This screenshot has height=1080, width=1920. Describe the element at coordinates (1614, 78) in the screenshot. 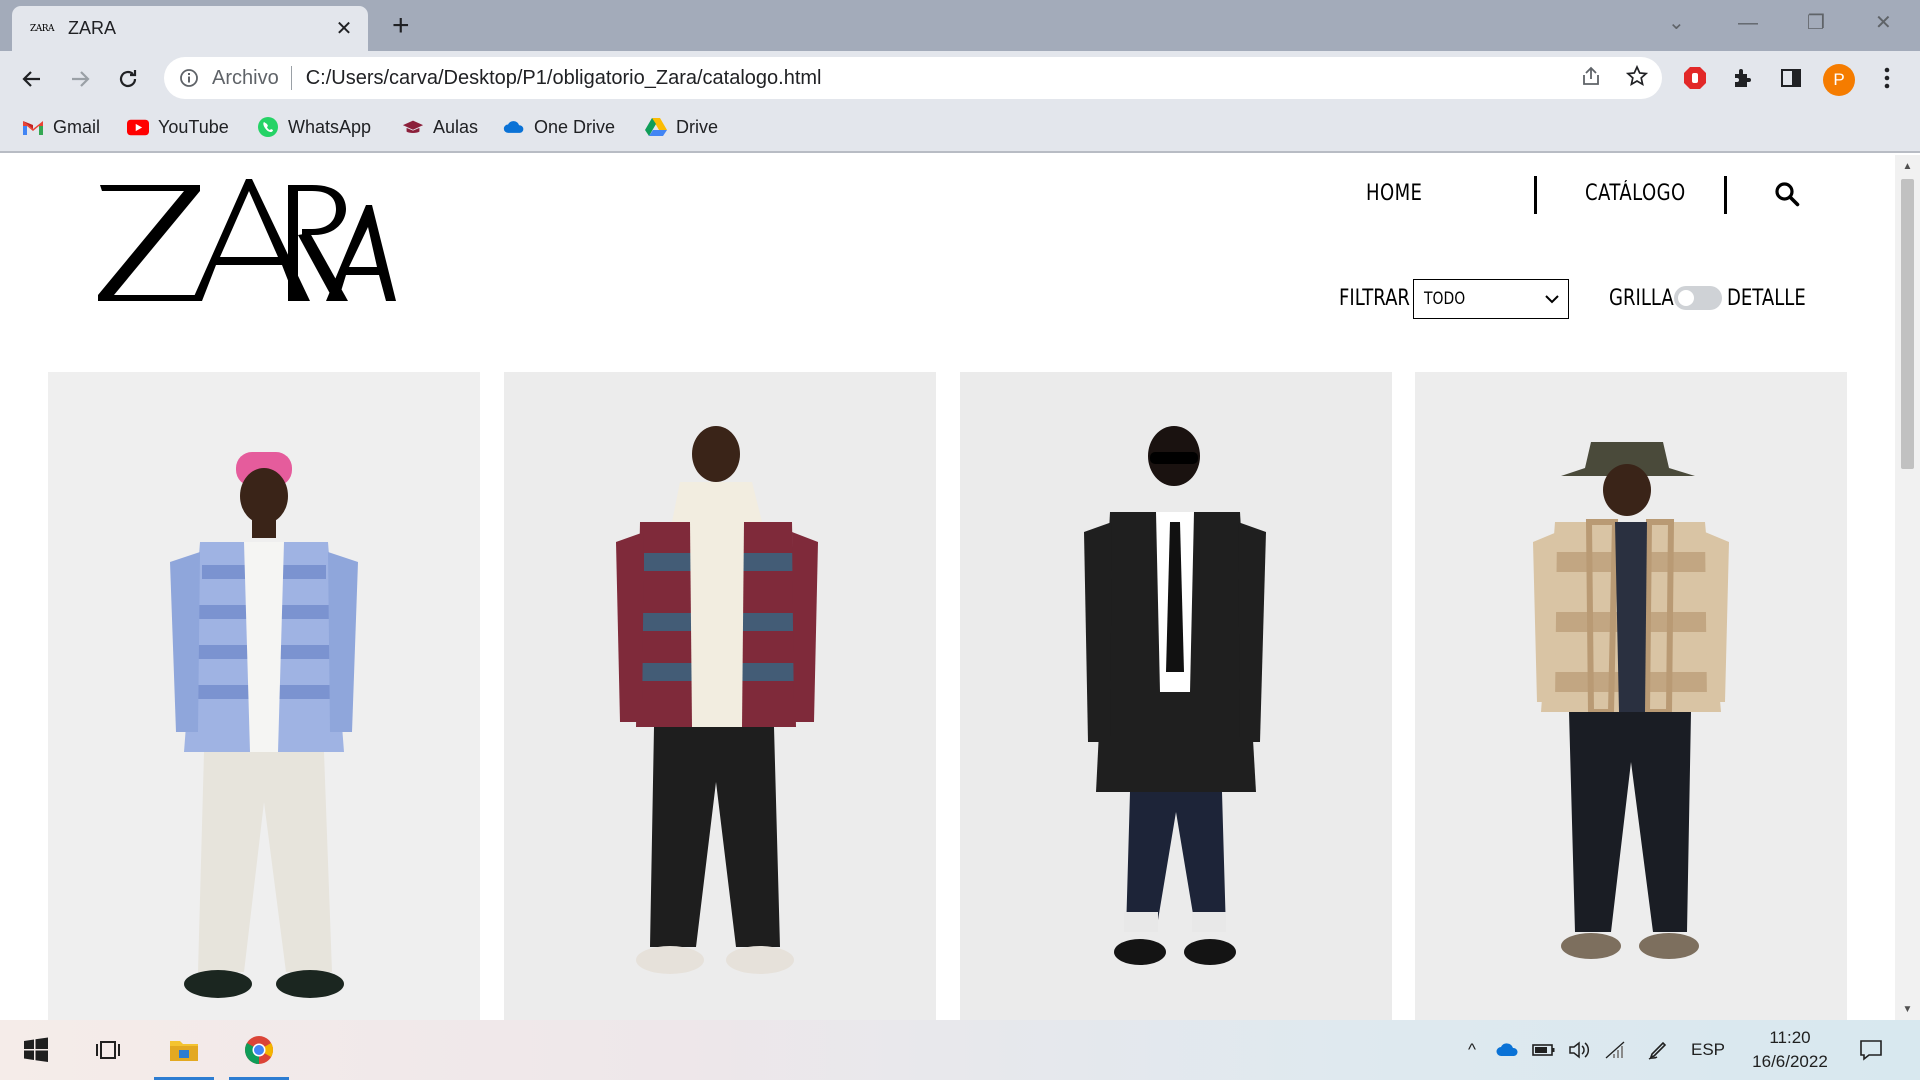

I see `omnibox-actions` at that location.